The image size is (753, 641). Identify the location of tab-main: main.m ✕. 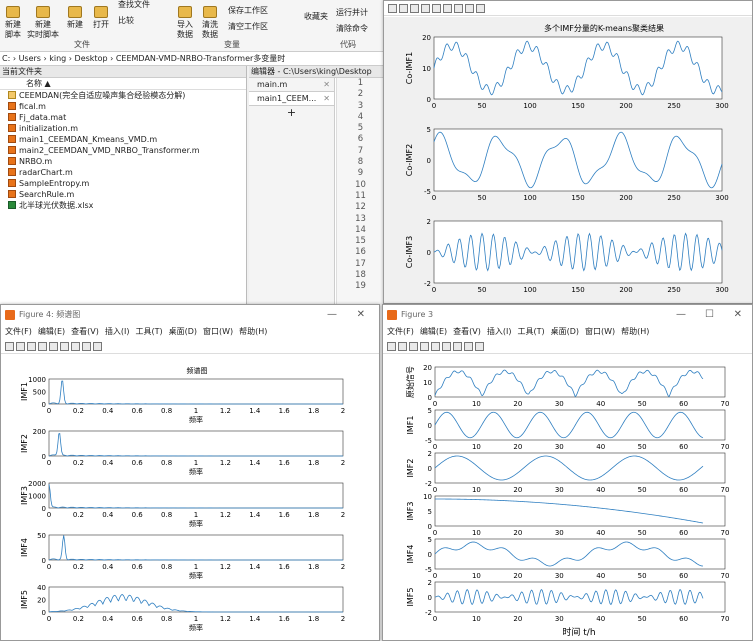
(291, 85).